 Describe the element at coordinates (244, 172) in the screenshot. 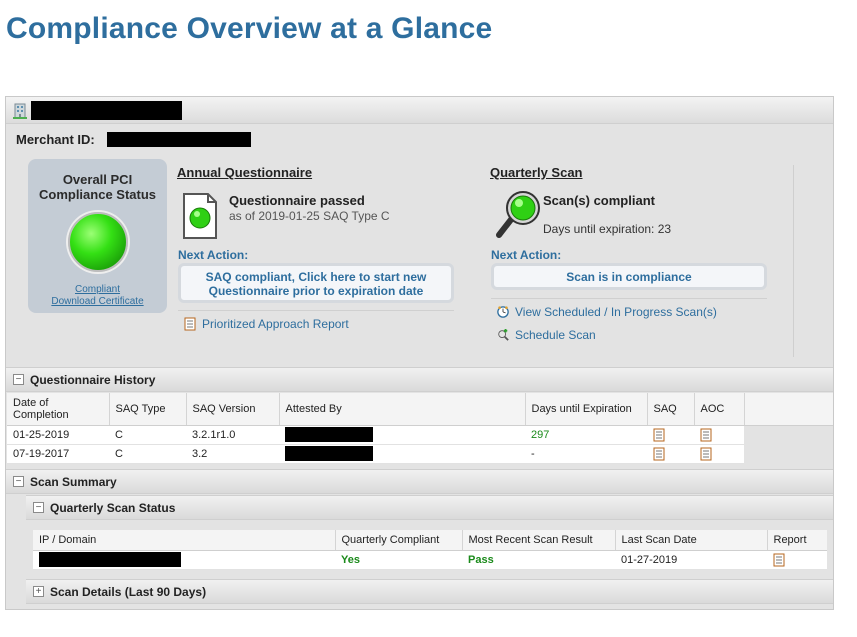

I see `annual-questionnaire-heading: Annual Questionnaire` at that location.